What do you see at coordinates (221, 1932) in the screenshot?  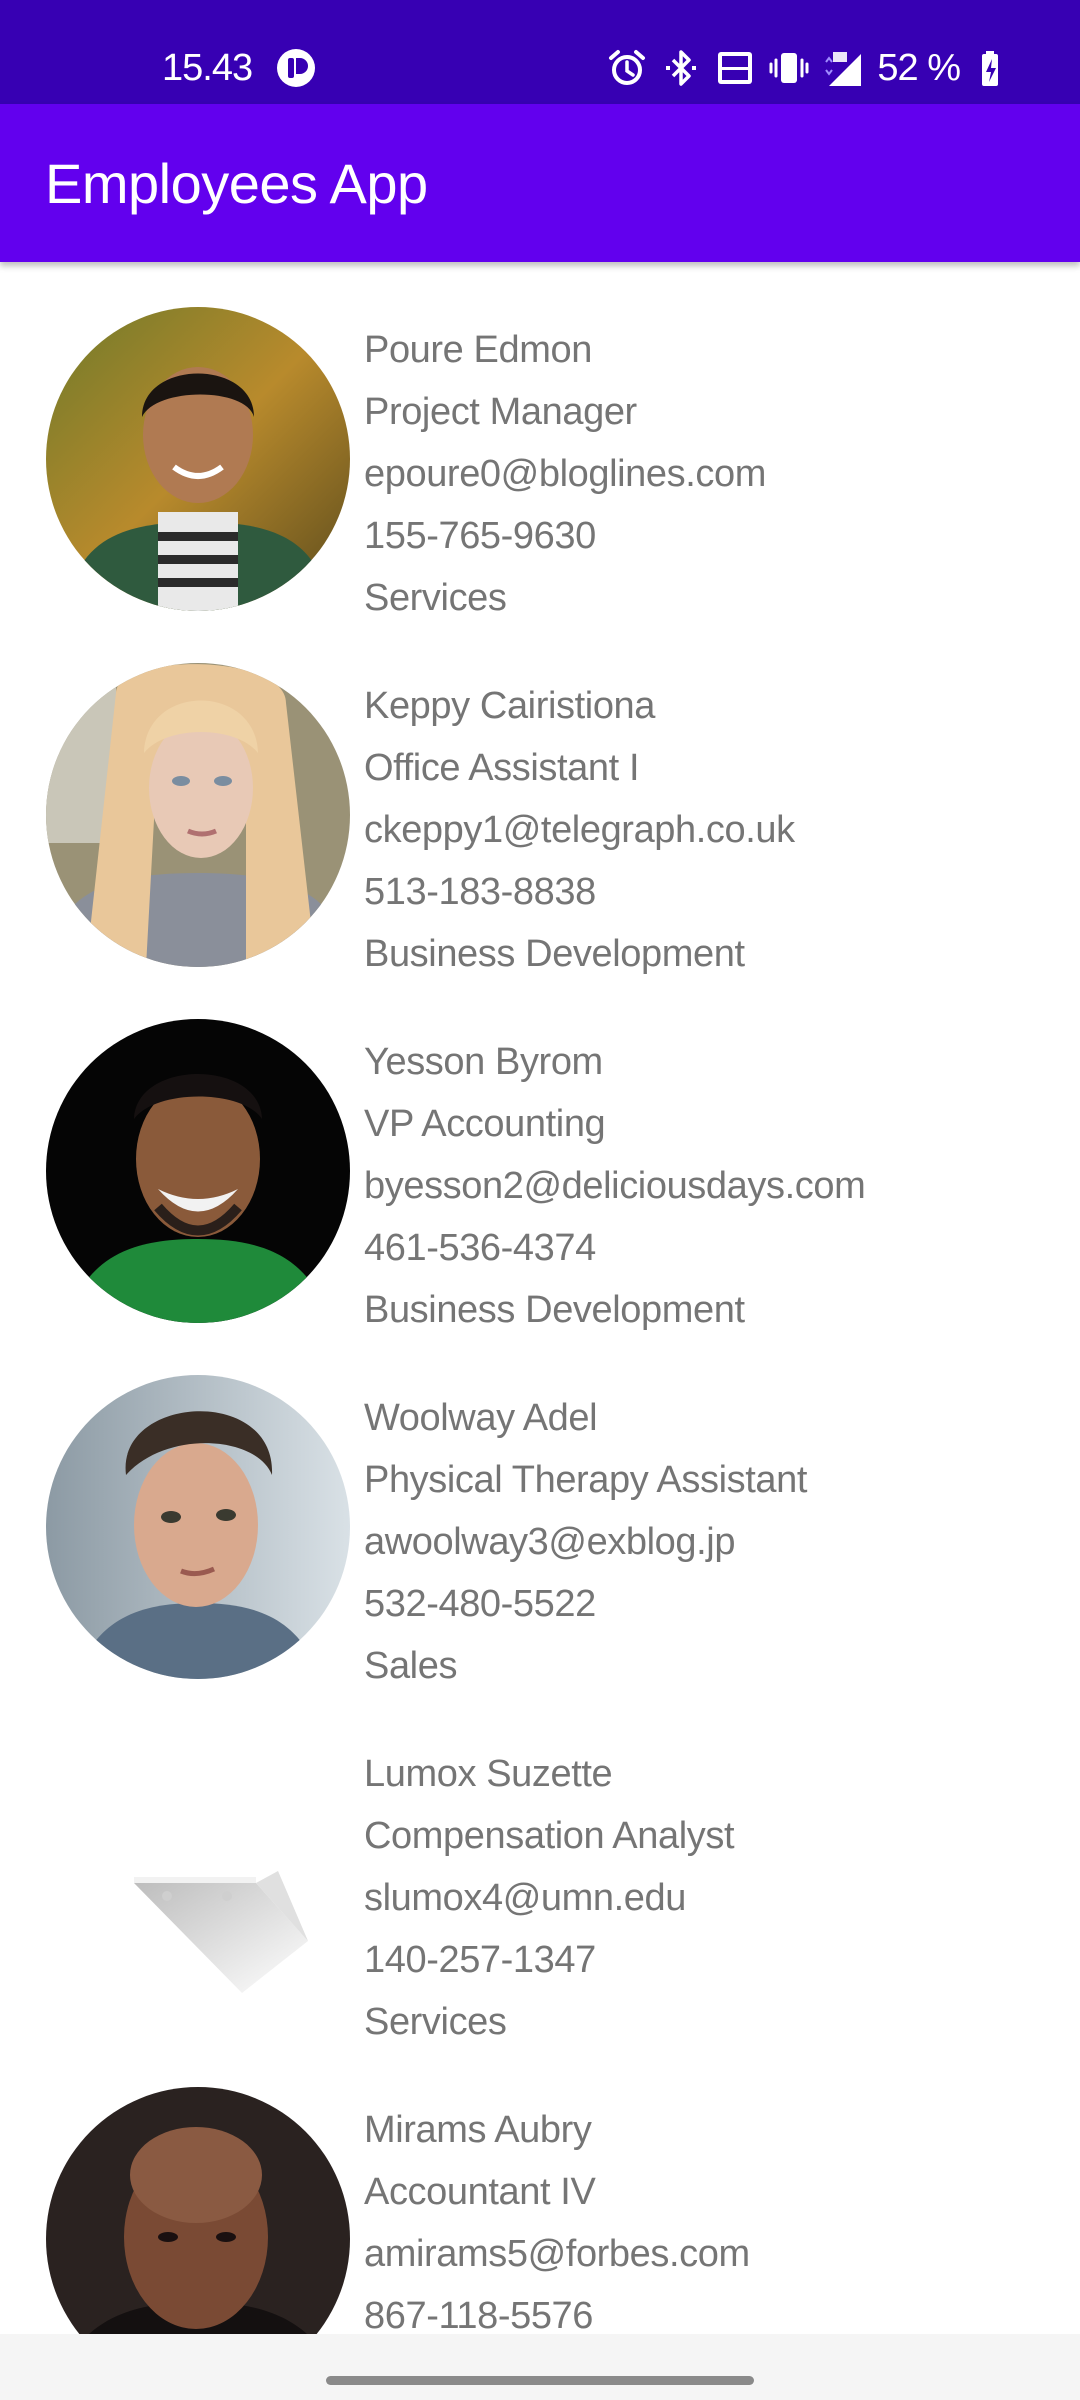 I see `image-placeholder-icon` at bounding box center [221, 1932].